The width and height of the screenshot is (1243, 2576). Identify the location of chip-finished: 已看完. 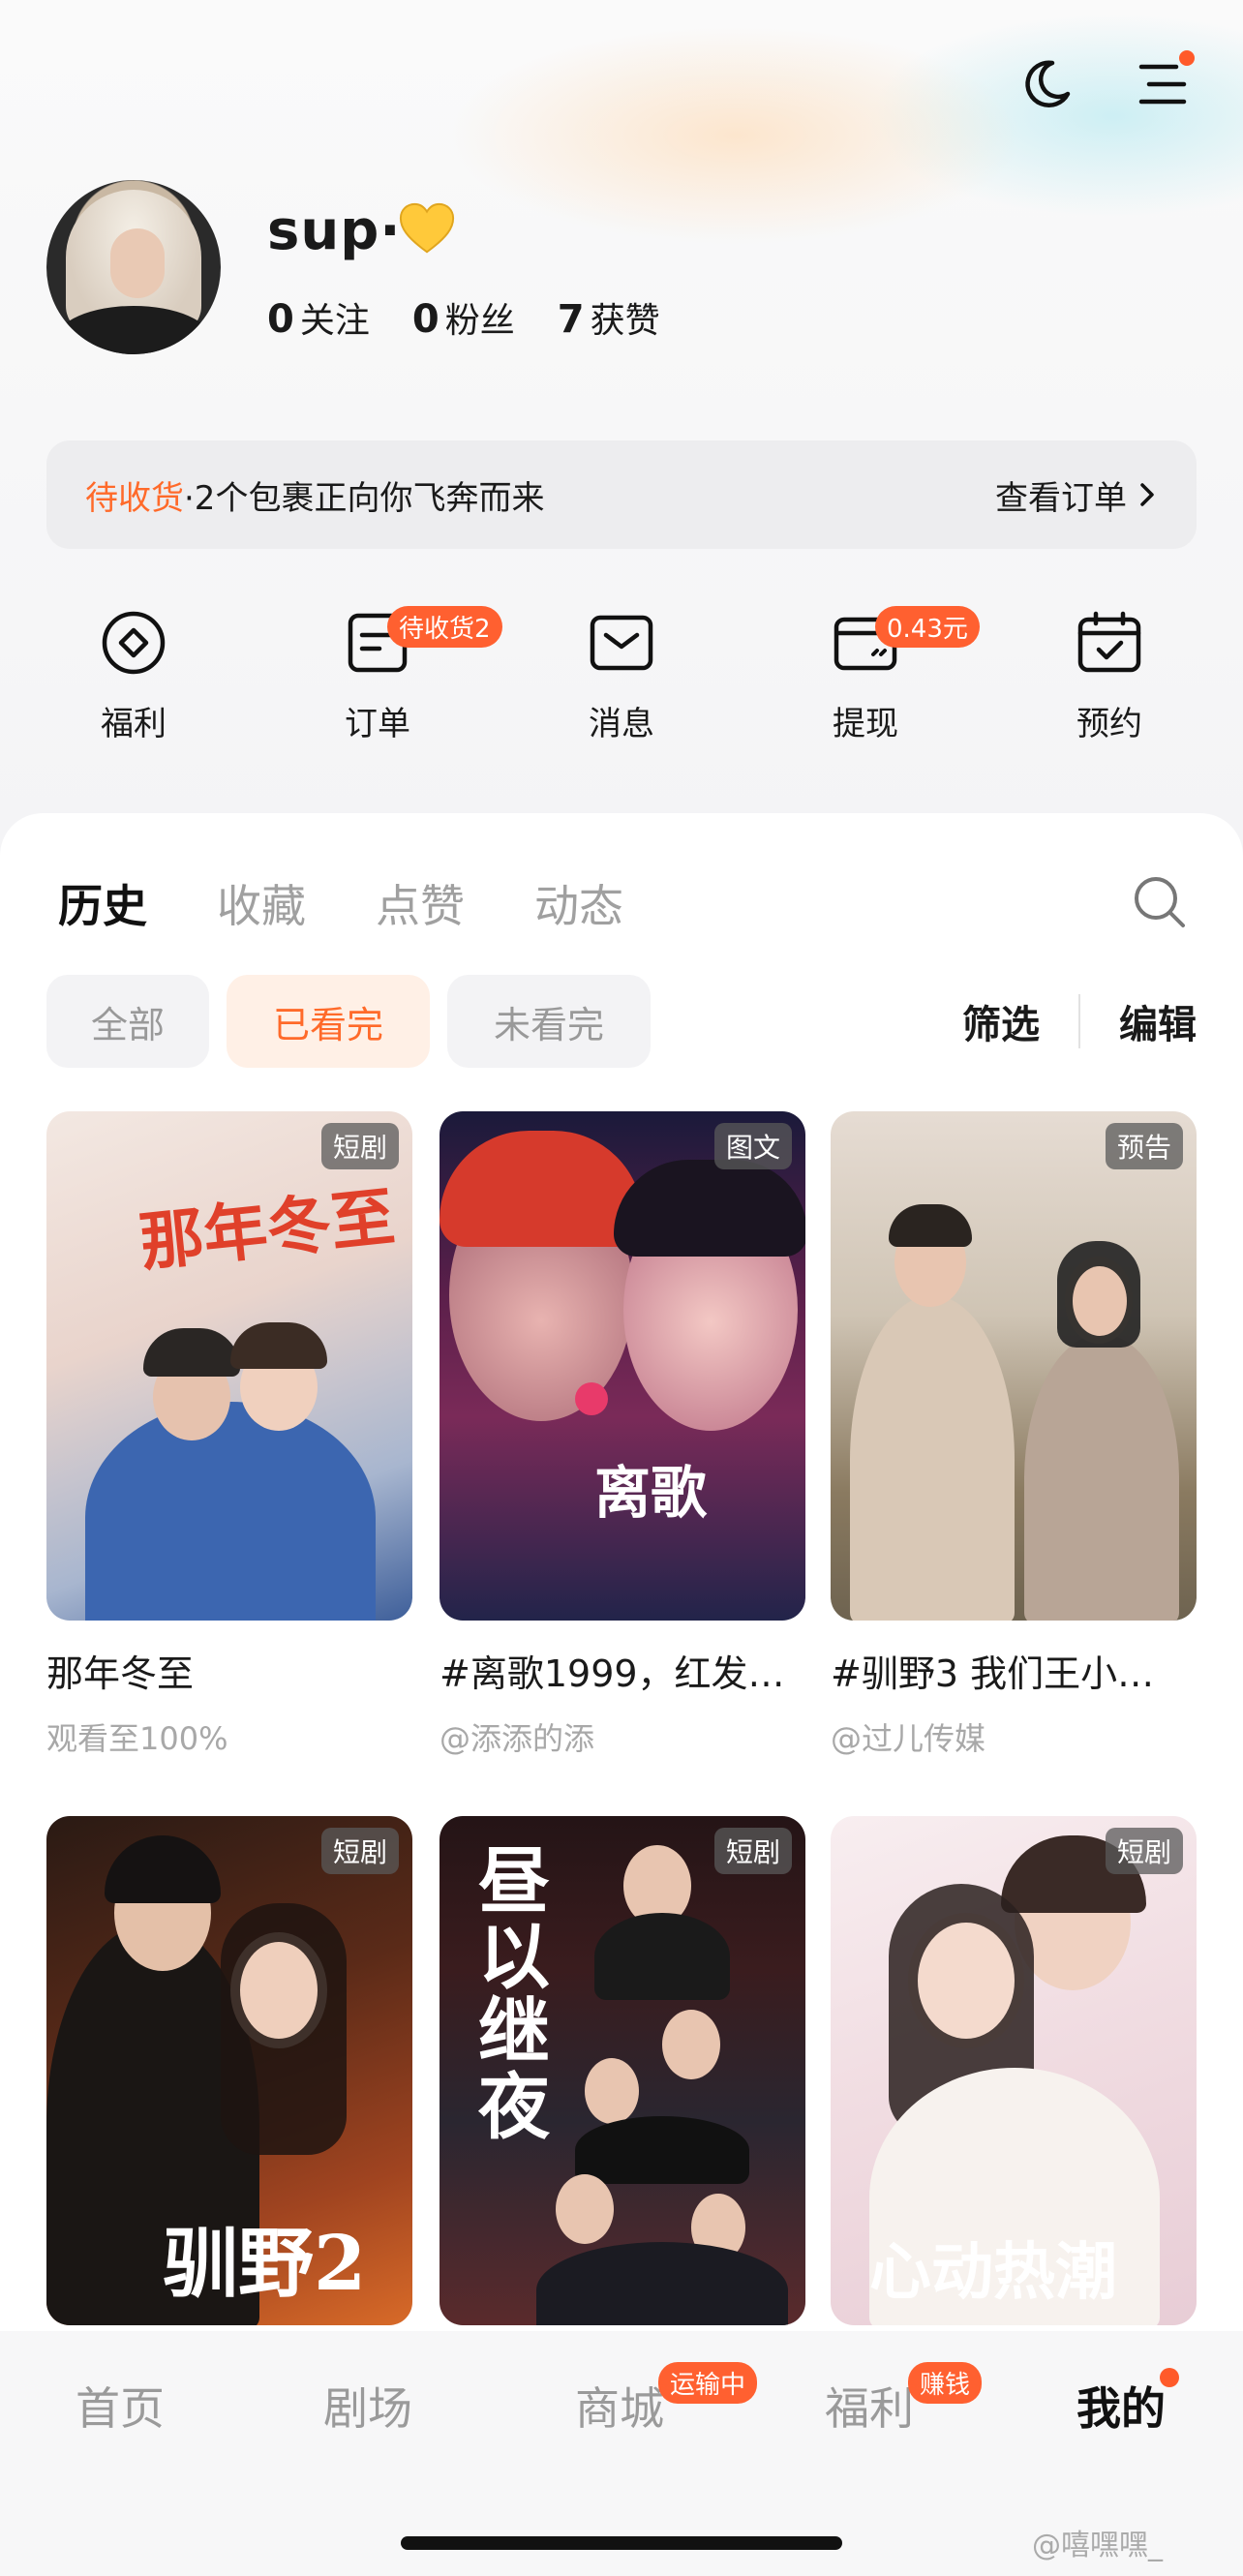
(329, 1022).